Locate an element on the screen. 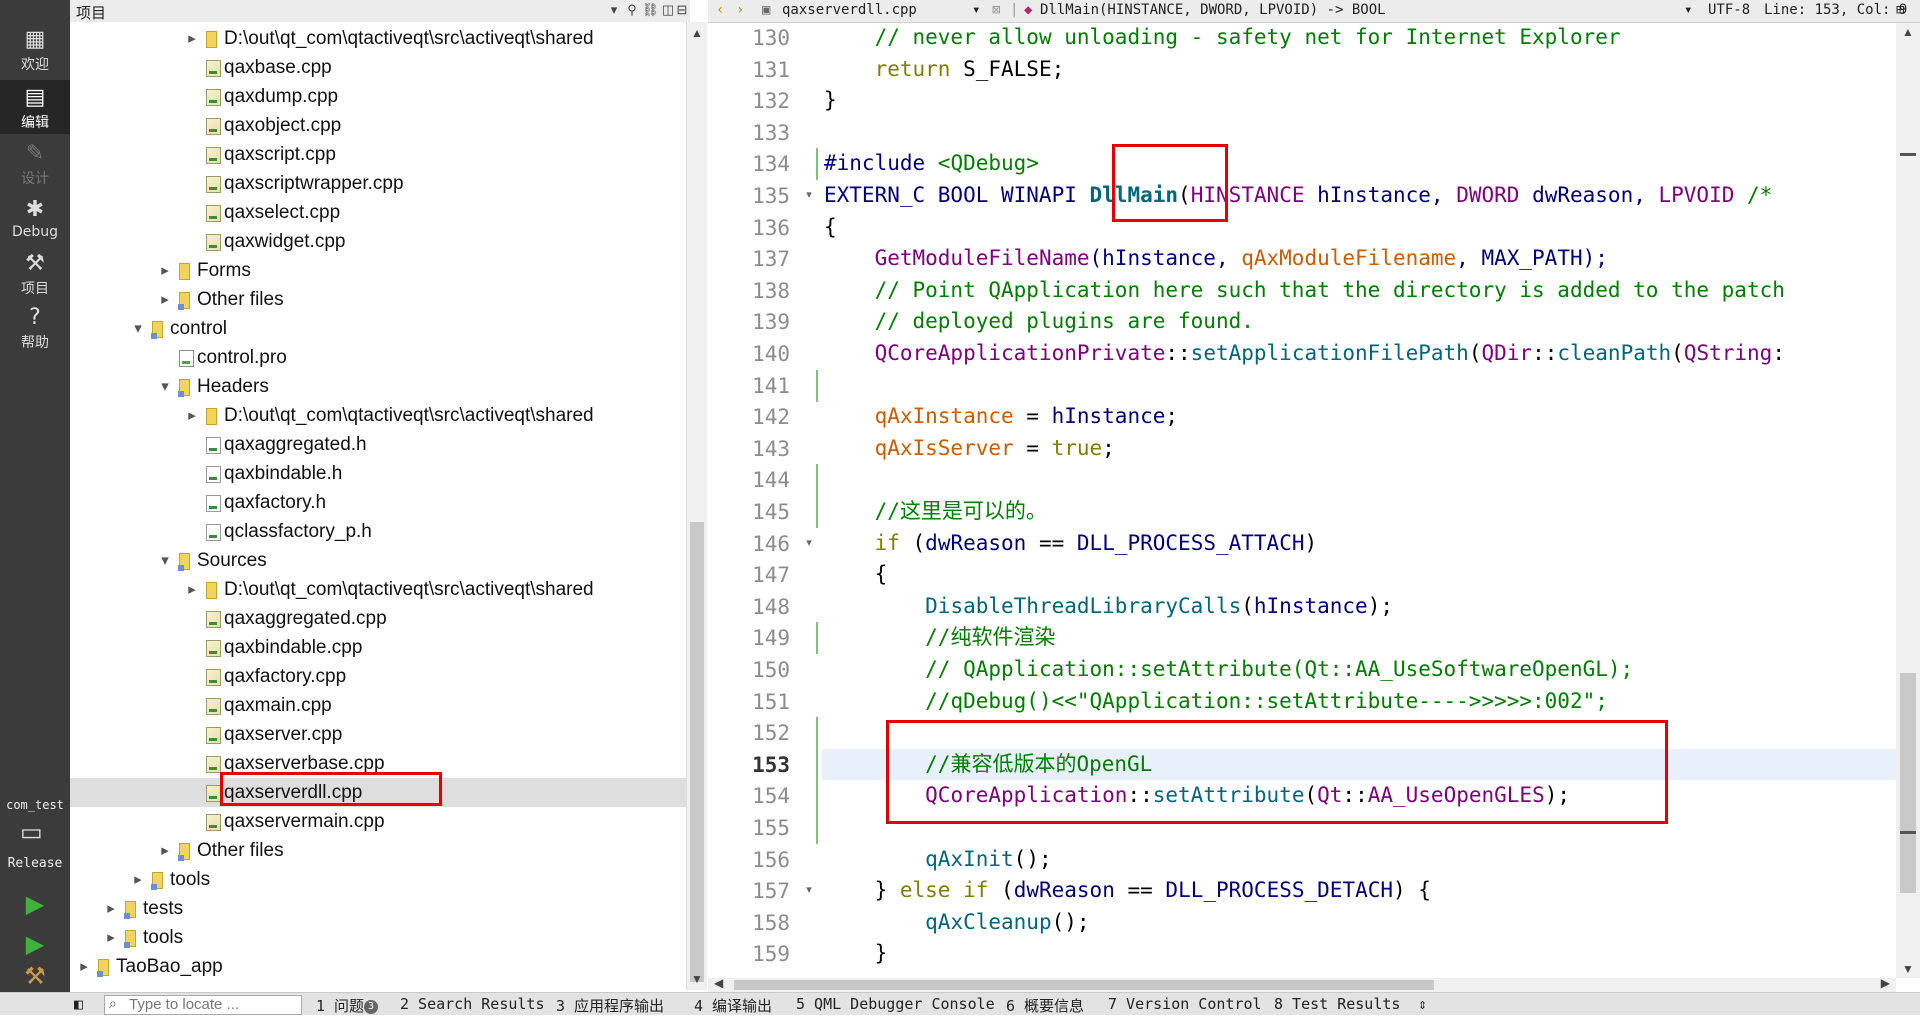 The image size is (1920, 1016). mode-help-button: ? 帮助 is located at coordinates (35, 327).